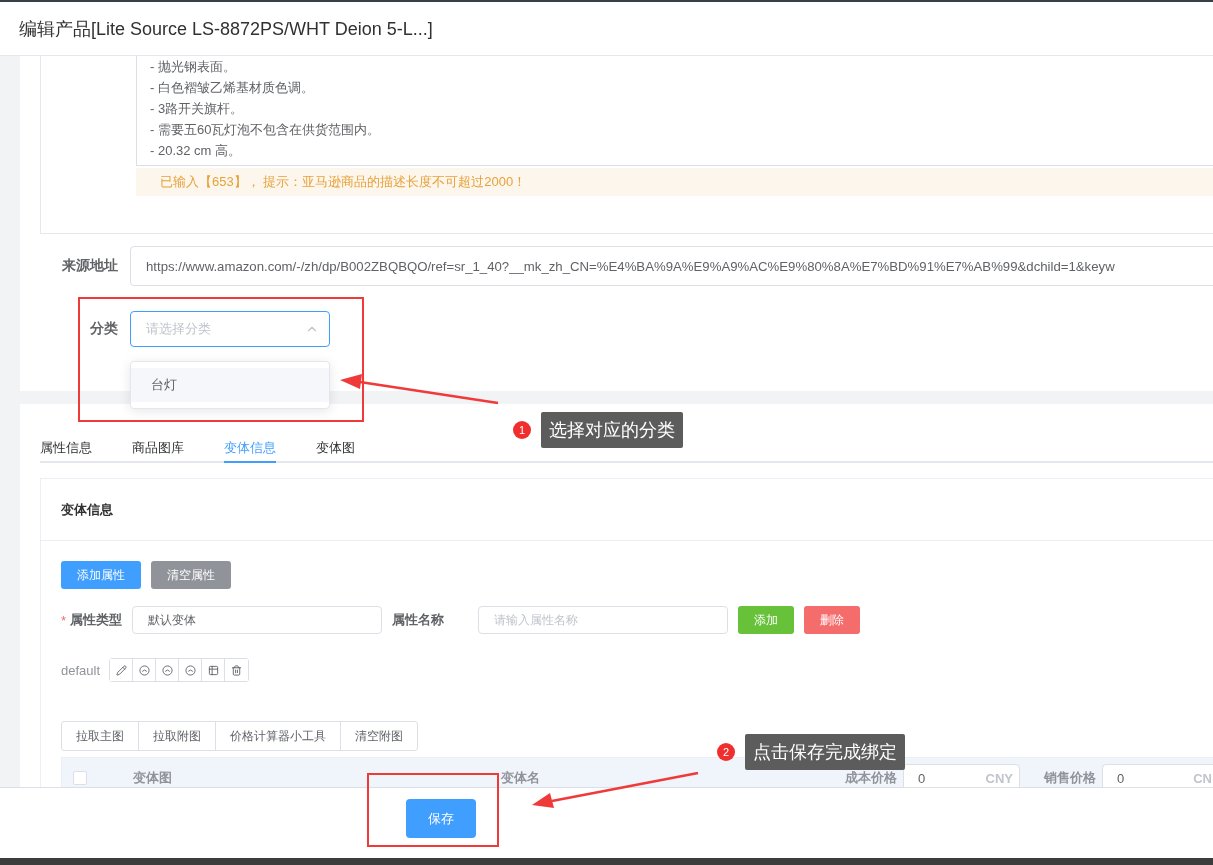 This screenshot has width=1213, height=865. I want to click on description-field: - 抛光钢表面。 - 白色褶皱乙烯基材质色调。 - 3路开关旗杆。 - 需要五60瓦灯泡不包含在供货范围内。 - 20.32 cm 高。, so click(674, 111).